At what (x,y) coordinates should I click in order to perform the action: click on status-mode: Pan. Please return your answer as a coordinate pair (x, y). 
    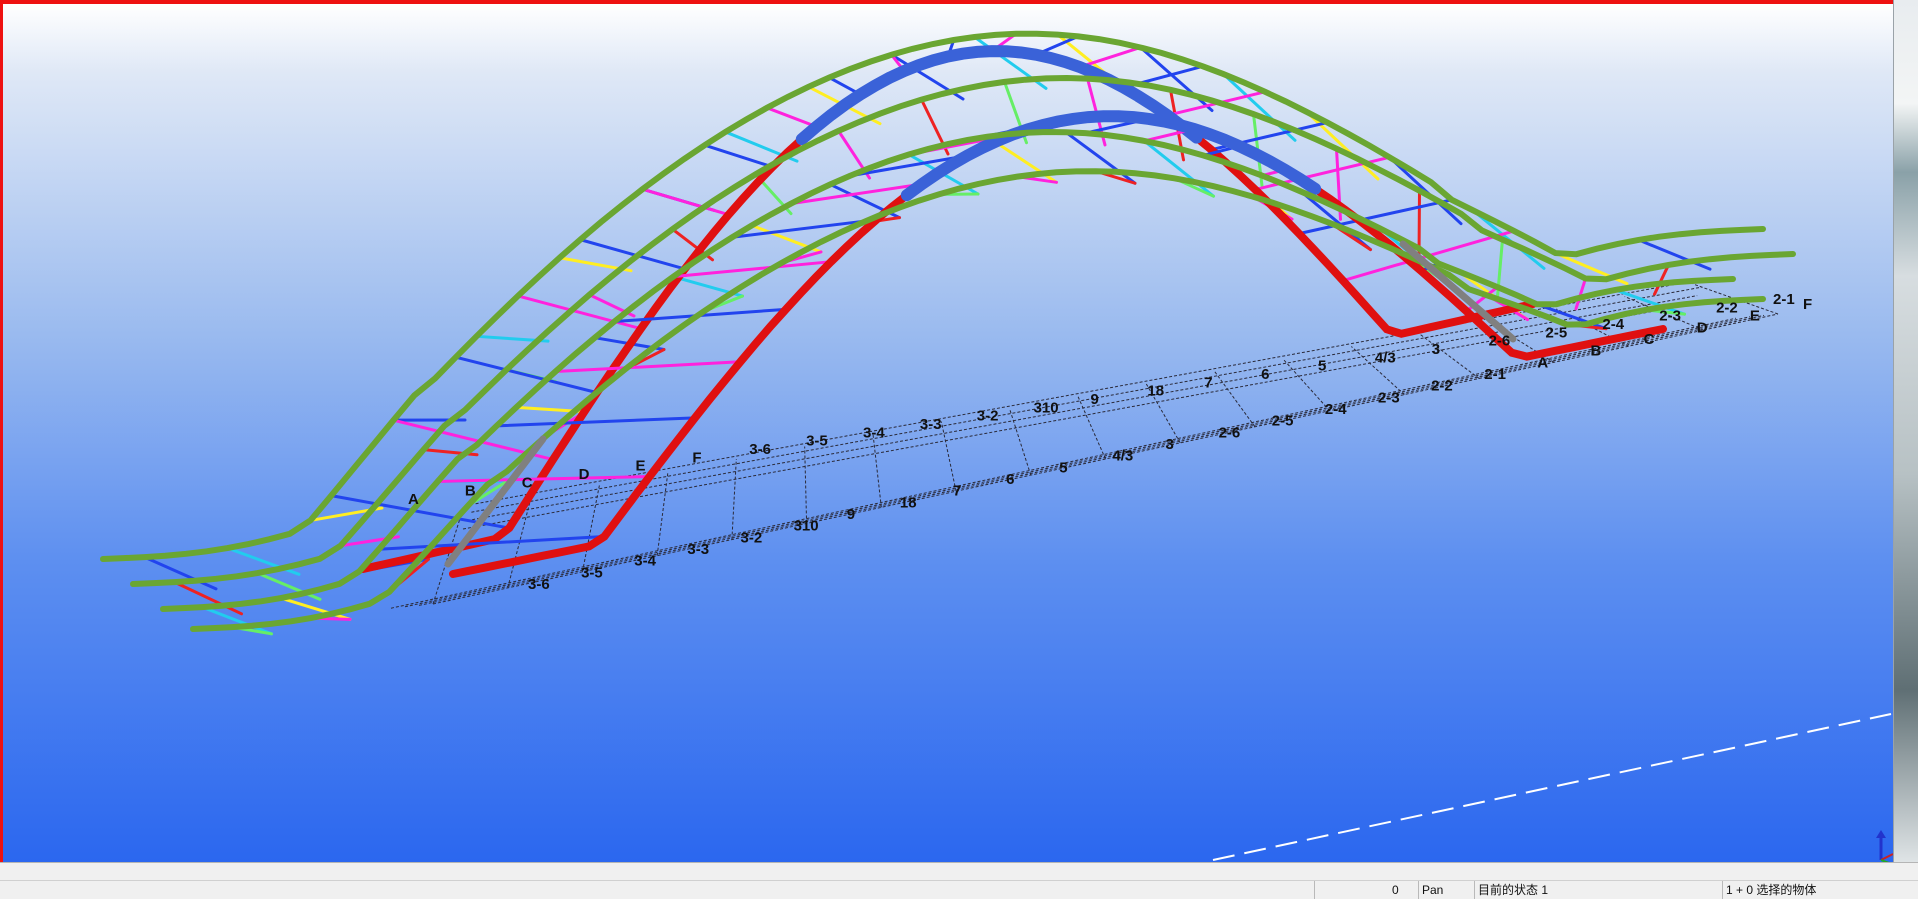
    Looking at the image, I should click on (1432, 890).